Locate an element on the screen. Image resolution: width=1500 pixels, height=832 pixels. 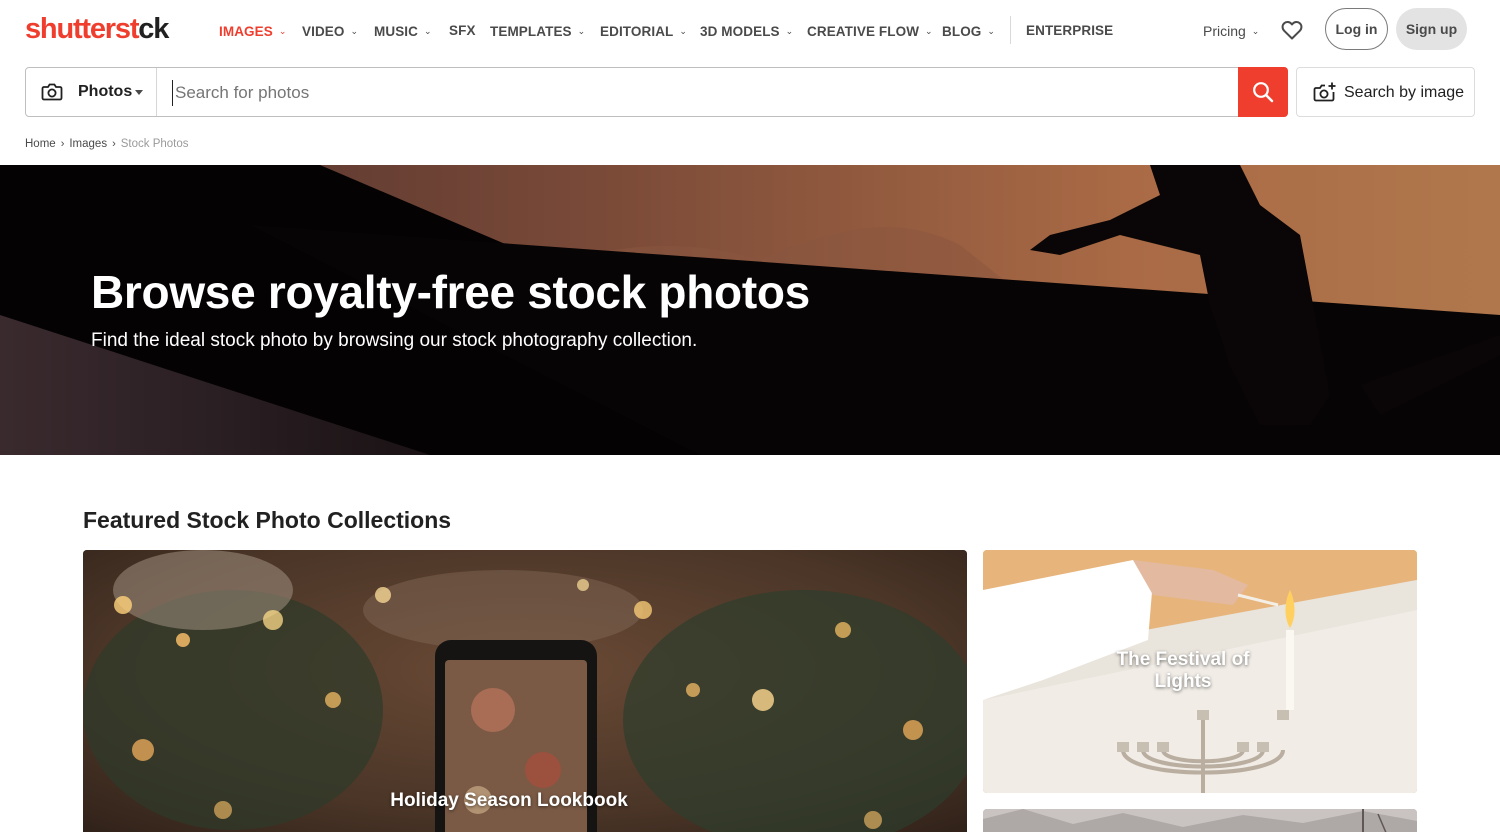
breadcrumb: Home › Images › Stock Photos is located at coordinates (107, 144).